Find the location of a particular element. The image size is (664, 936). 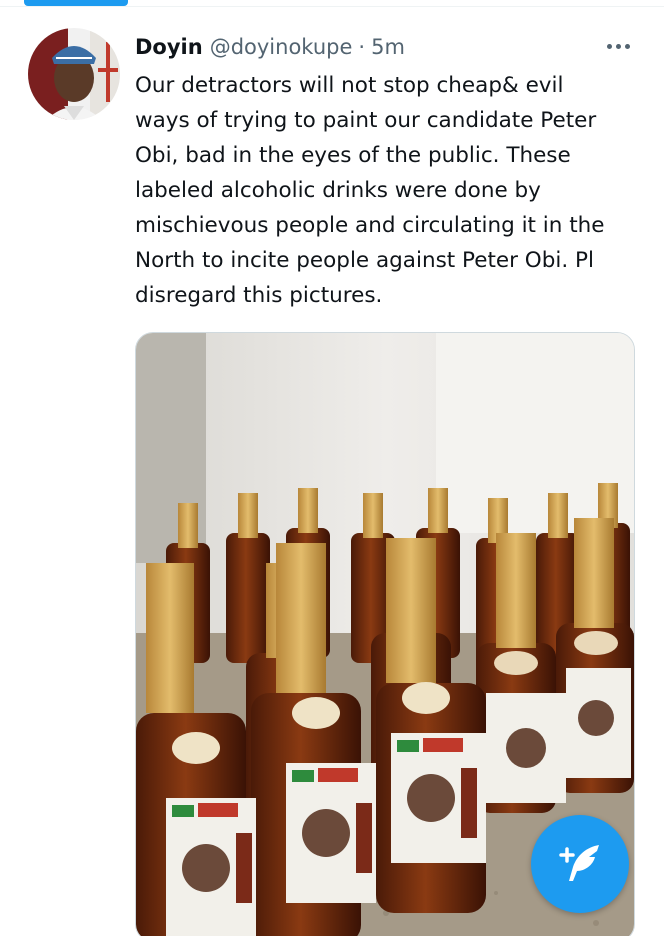

avatar is located at coordinates (74, 74).